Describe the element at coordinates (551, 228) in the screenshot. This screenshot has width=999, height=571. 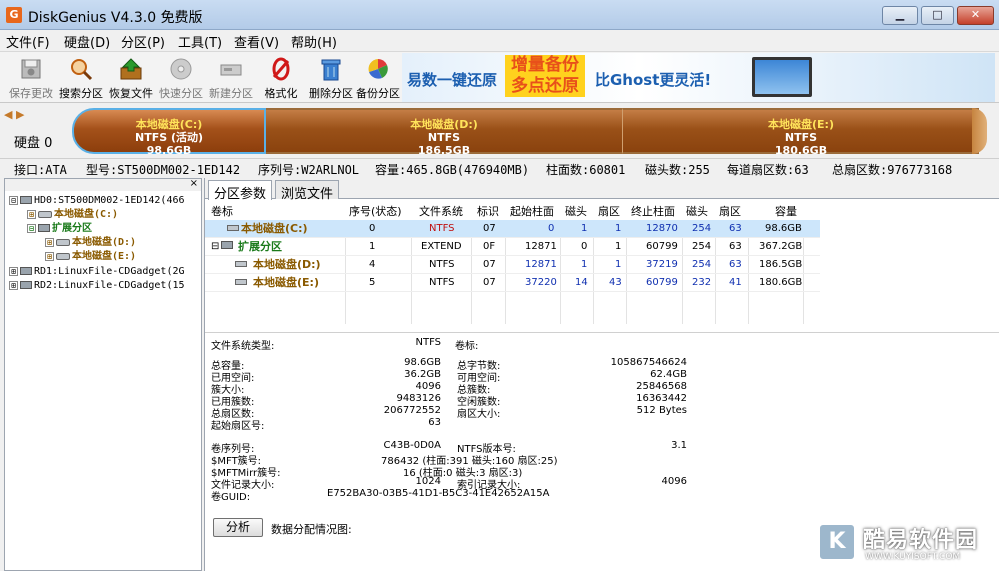
I see `cell-start-cyl: 0` at that location.